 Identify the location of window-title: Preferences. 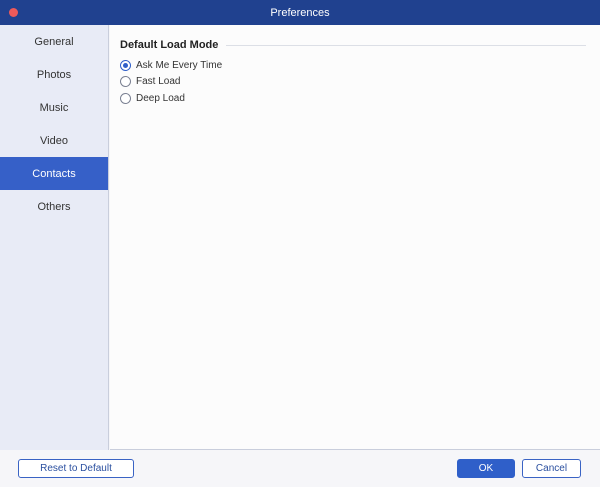
(300, 12).